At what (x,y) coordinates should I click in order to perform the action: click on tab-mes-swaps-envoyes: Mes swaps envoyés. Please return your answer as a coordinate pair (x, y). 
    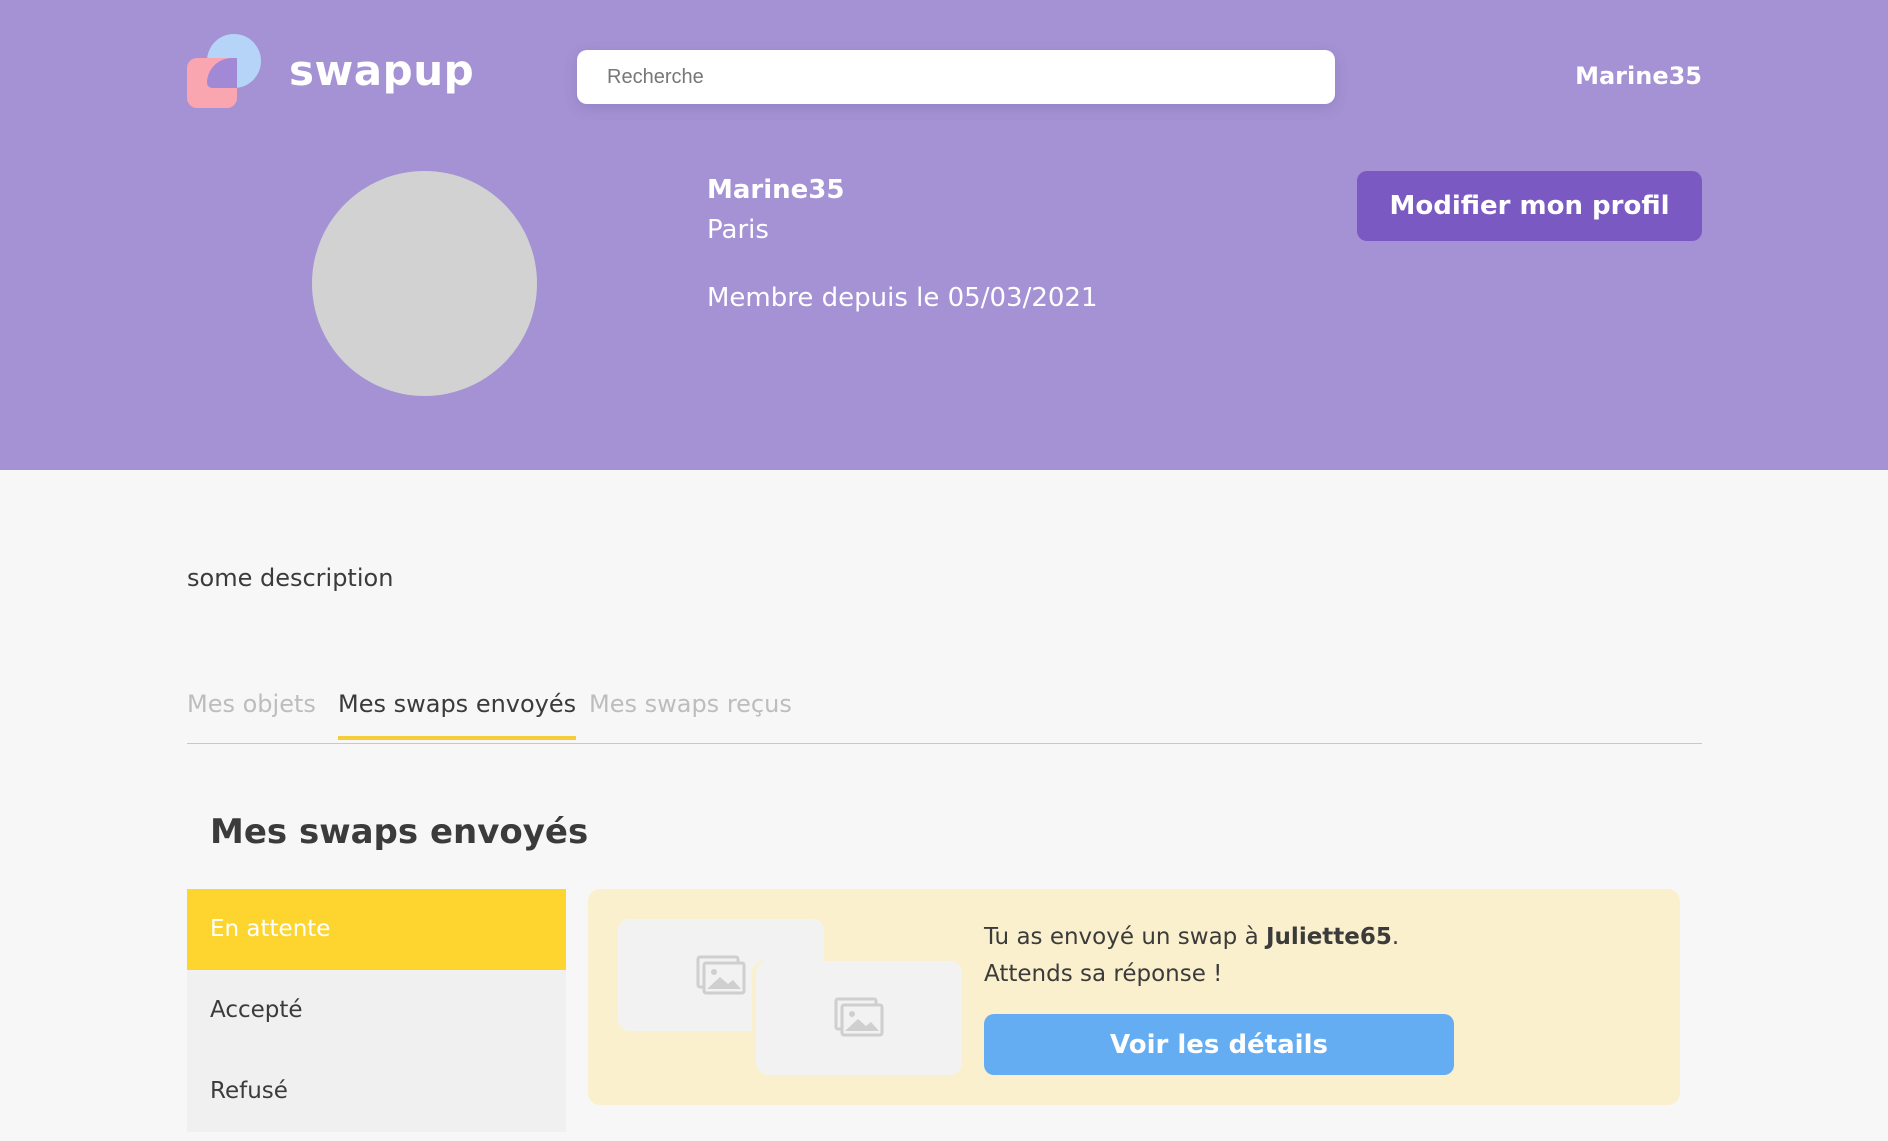
    Looking at the image, I should click on (457, 715).